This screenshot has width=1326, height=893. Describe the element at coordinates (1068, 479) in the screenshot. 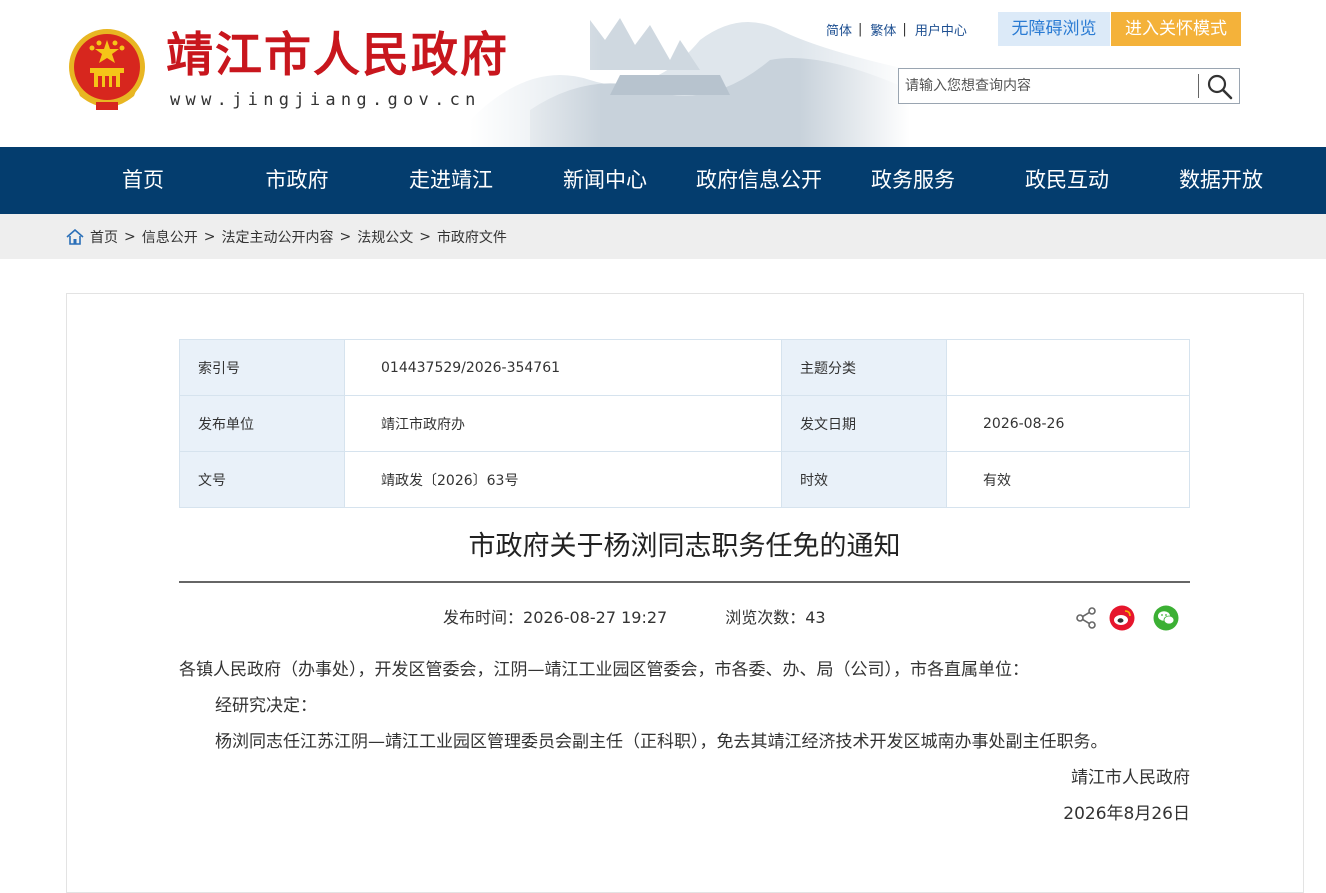

I see `meta-value-validity: 有效` at that location.